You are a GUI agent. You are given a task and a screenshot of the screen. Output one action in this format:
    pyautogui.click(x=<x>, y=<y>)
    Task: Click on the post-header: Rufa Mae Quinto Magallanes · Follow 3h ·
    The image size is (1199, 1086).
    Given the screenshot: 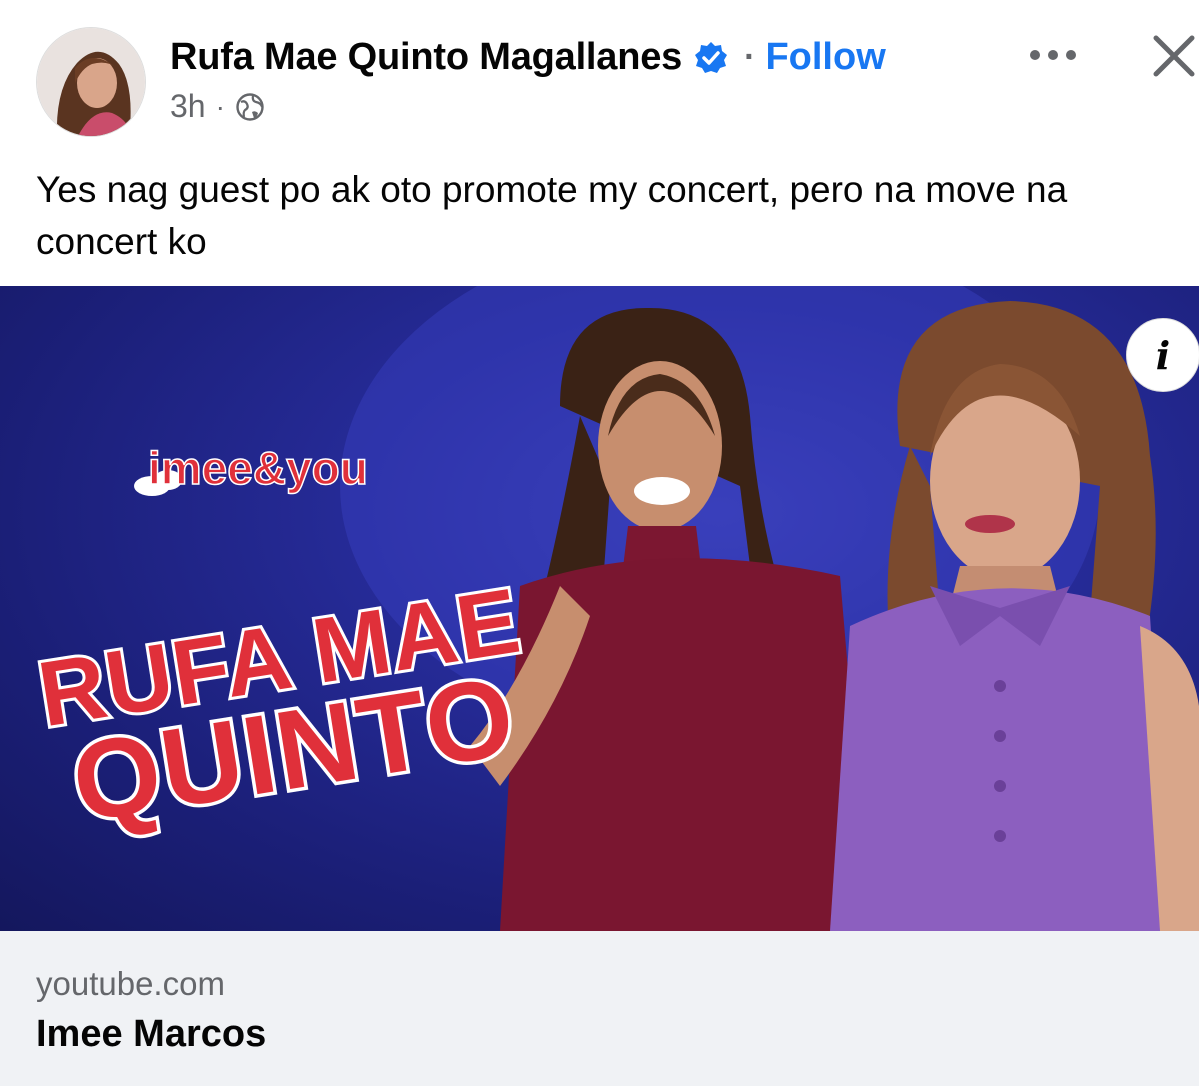 What is the action you would take?
    pyautogui.click(x=599, y=80)
    